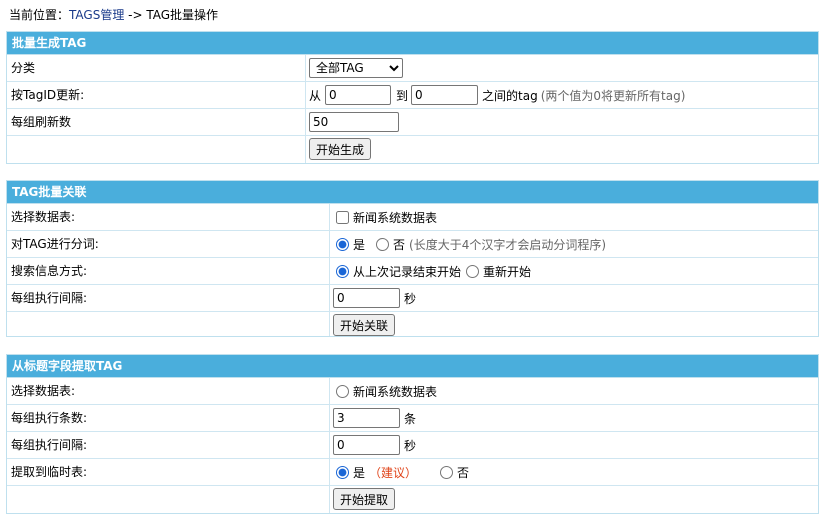  I want to click on row-category: 分类 全部TAG, so click(412, 68).